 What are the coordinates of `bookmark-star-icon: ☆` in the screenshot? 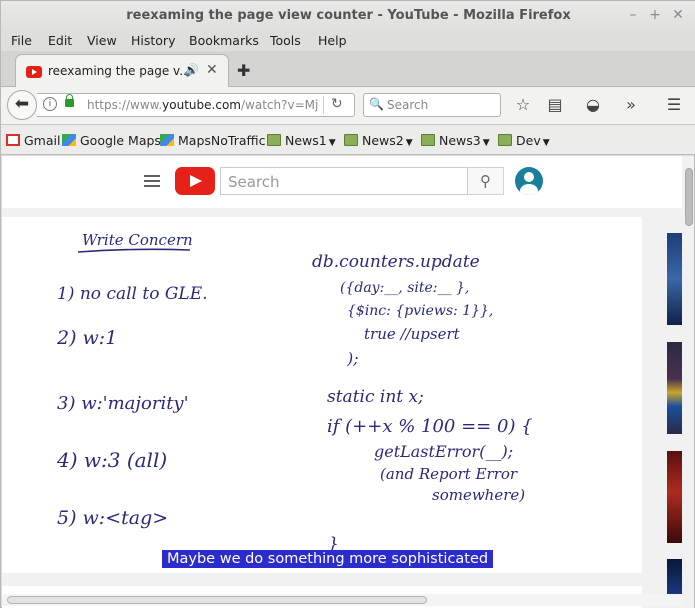 It's located at (523, 105).